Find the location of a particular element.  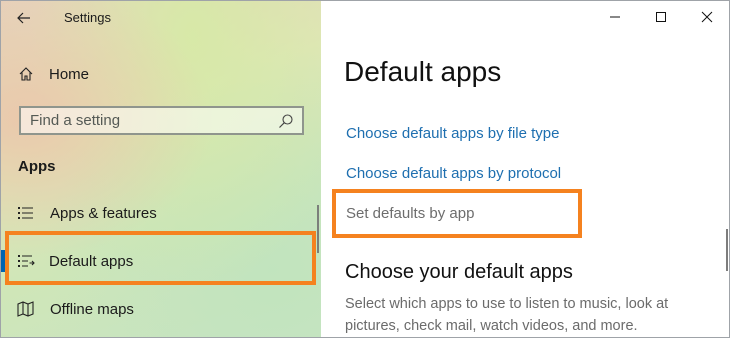

page-title: Default apps is located at coordinates (423, 71).